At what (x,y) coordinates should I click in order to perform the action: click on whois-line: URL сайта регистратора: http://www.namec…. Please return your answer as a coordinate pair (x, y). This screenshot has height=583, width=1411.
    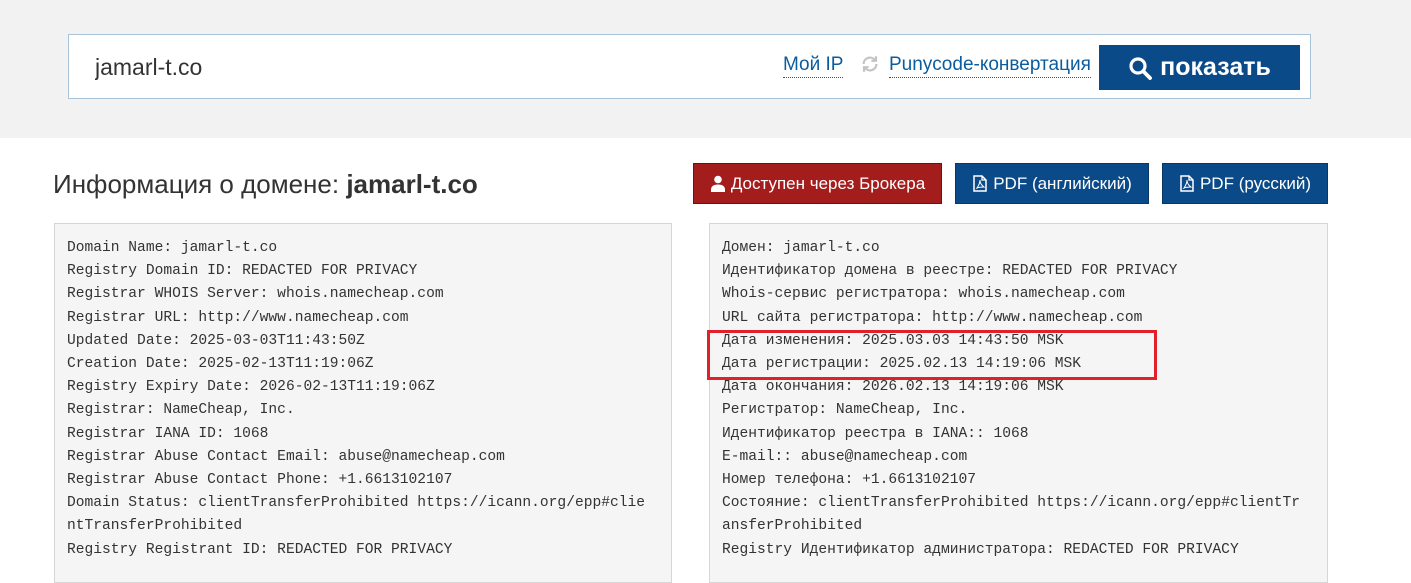
    Looking at the image, I should click on (932, 317).